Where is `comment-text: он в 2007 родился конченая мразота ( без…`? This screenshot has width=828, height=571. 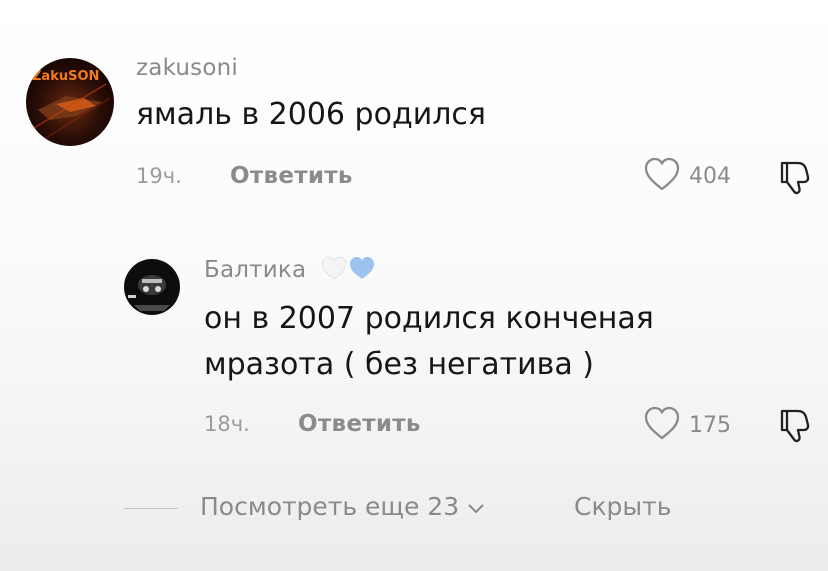
comment-text: он в 2007 родился конченая мразота ( без… is located at coordinates (429, 342).